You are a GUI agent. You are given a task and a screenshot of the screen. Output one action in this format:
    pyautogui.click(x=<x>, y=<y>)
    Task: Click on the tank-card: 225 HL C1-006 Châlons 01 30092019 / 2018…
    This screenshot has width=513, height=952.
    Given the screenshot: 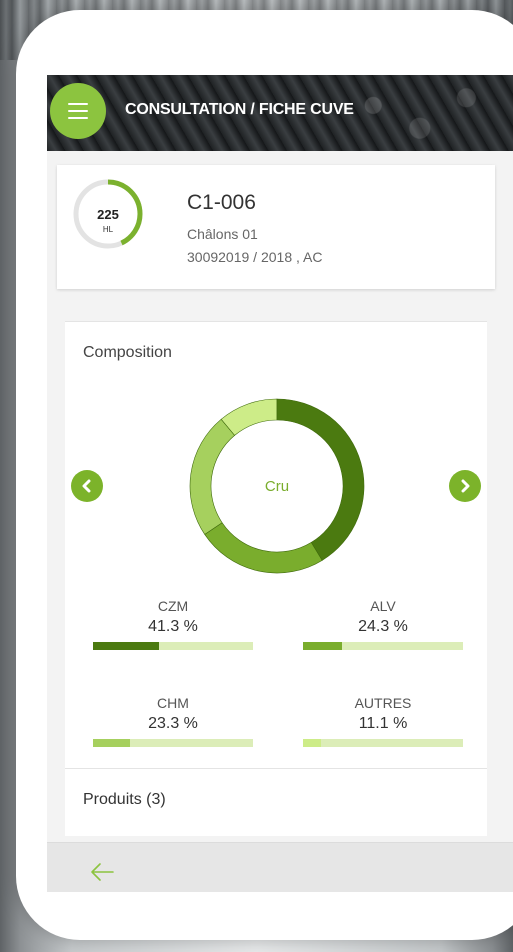 What is the action you would take?
    pyautogui.click(x=276, y=227)
    